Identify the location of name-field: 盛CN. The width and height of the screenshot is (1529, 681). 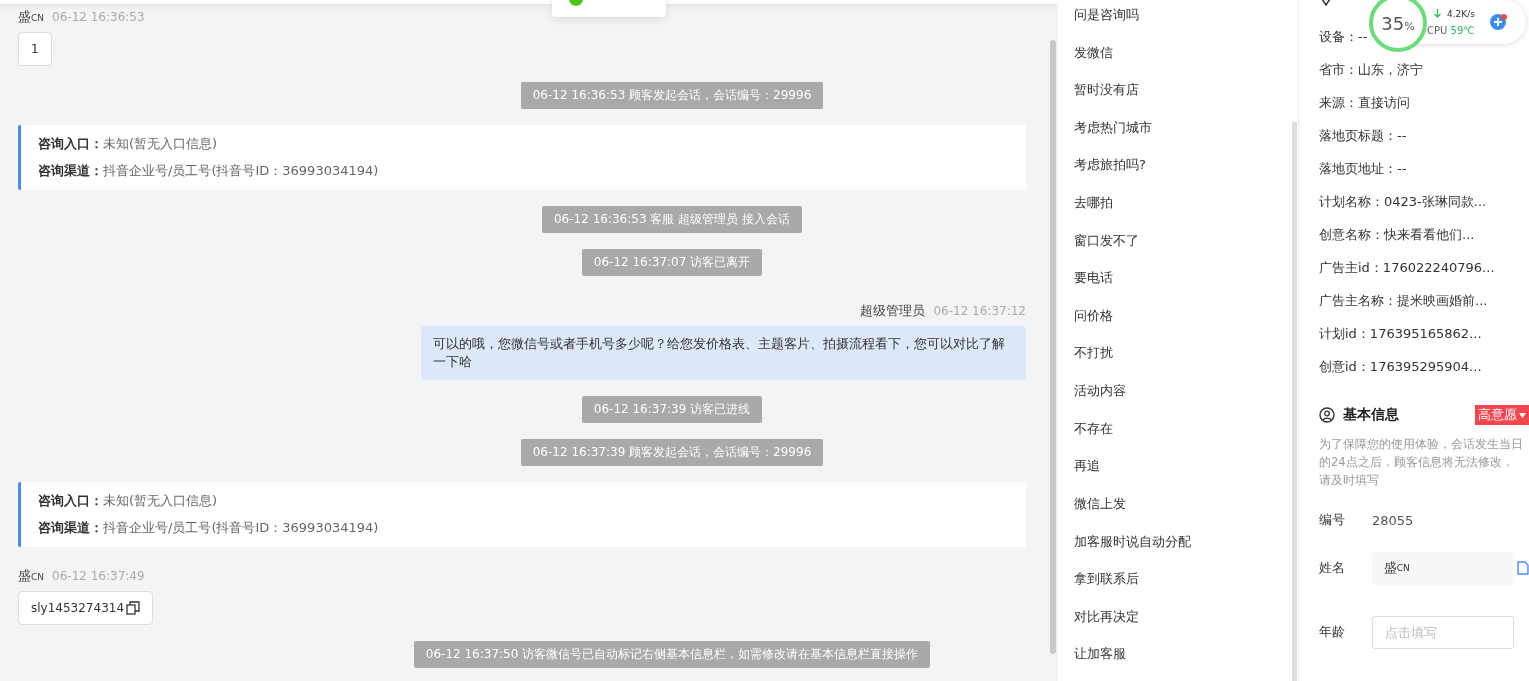
(1442, 568).